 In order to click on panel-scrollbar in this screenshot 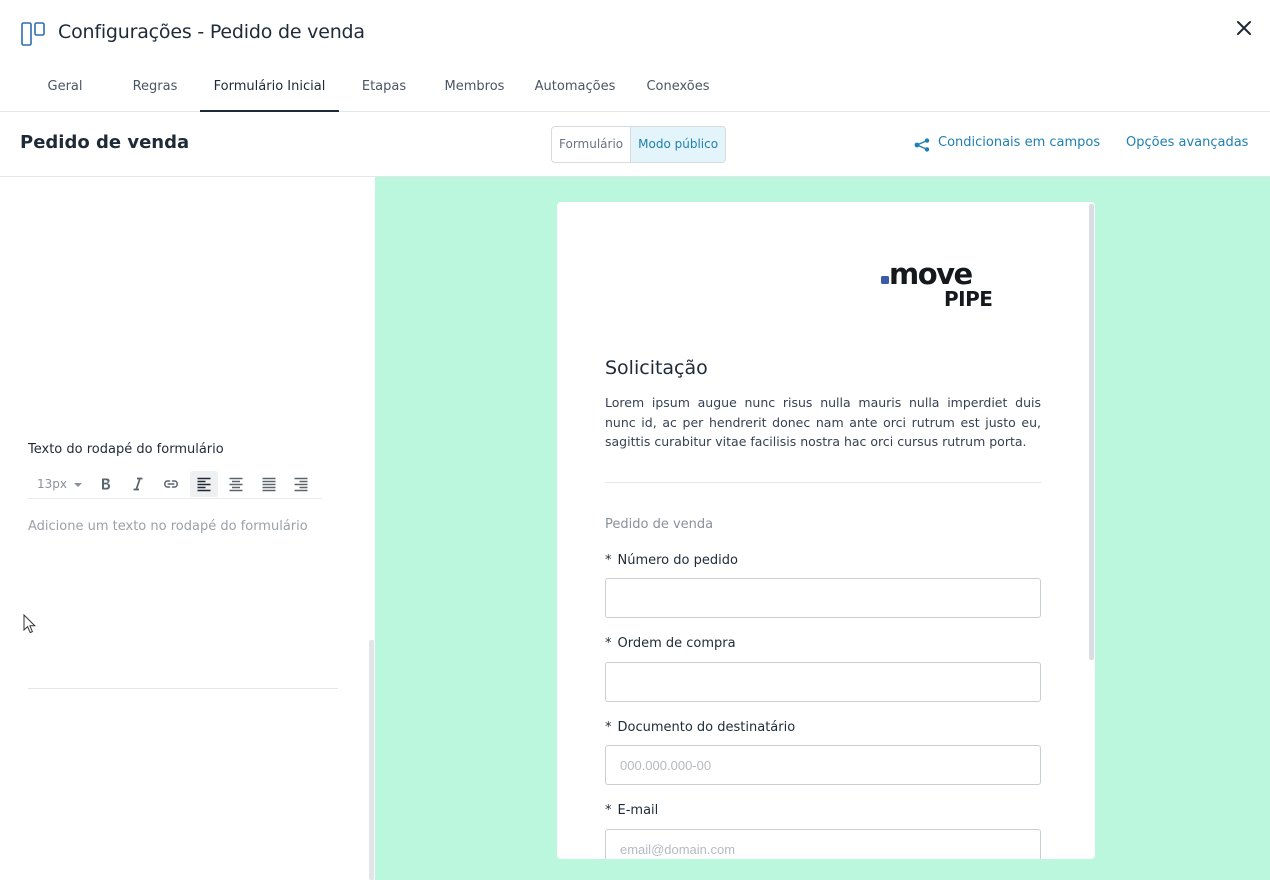, I will do `click(371, 760)`.